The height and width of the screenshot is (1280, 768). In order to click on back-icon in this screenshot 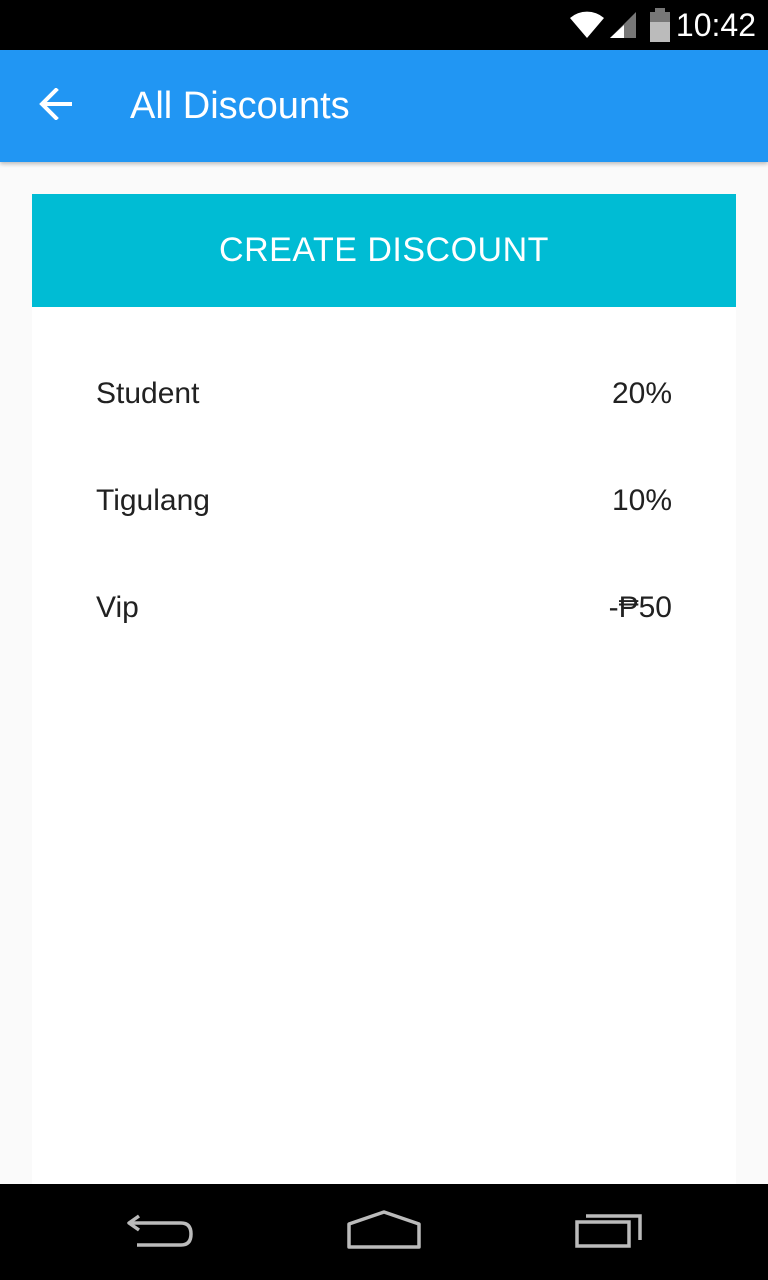, I will do `click(160, 1232)`.